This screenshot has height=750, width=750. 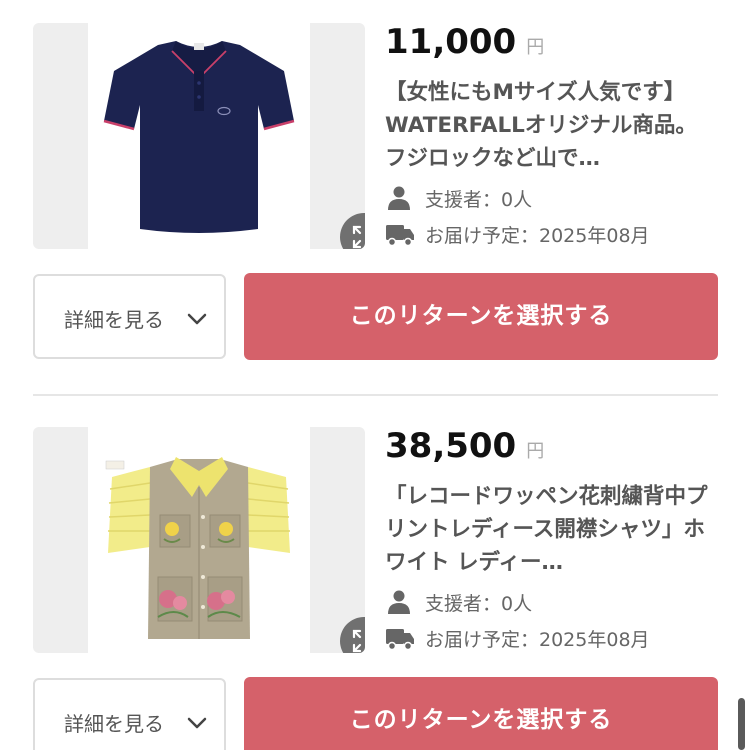 I want to click on reward-price: 11,000, so click(x=451, y=42).